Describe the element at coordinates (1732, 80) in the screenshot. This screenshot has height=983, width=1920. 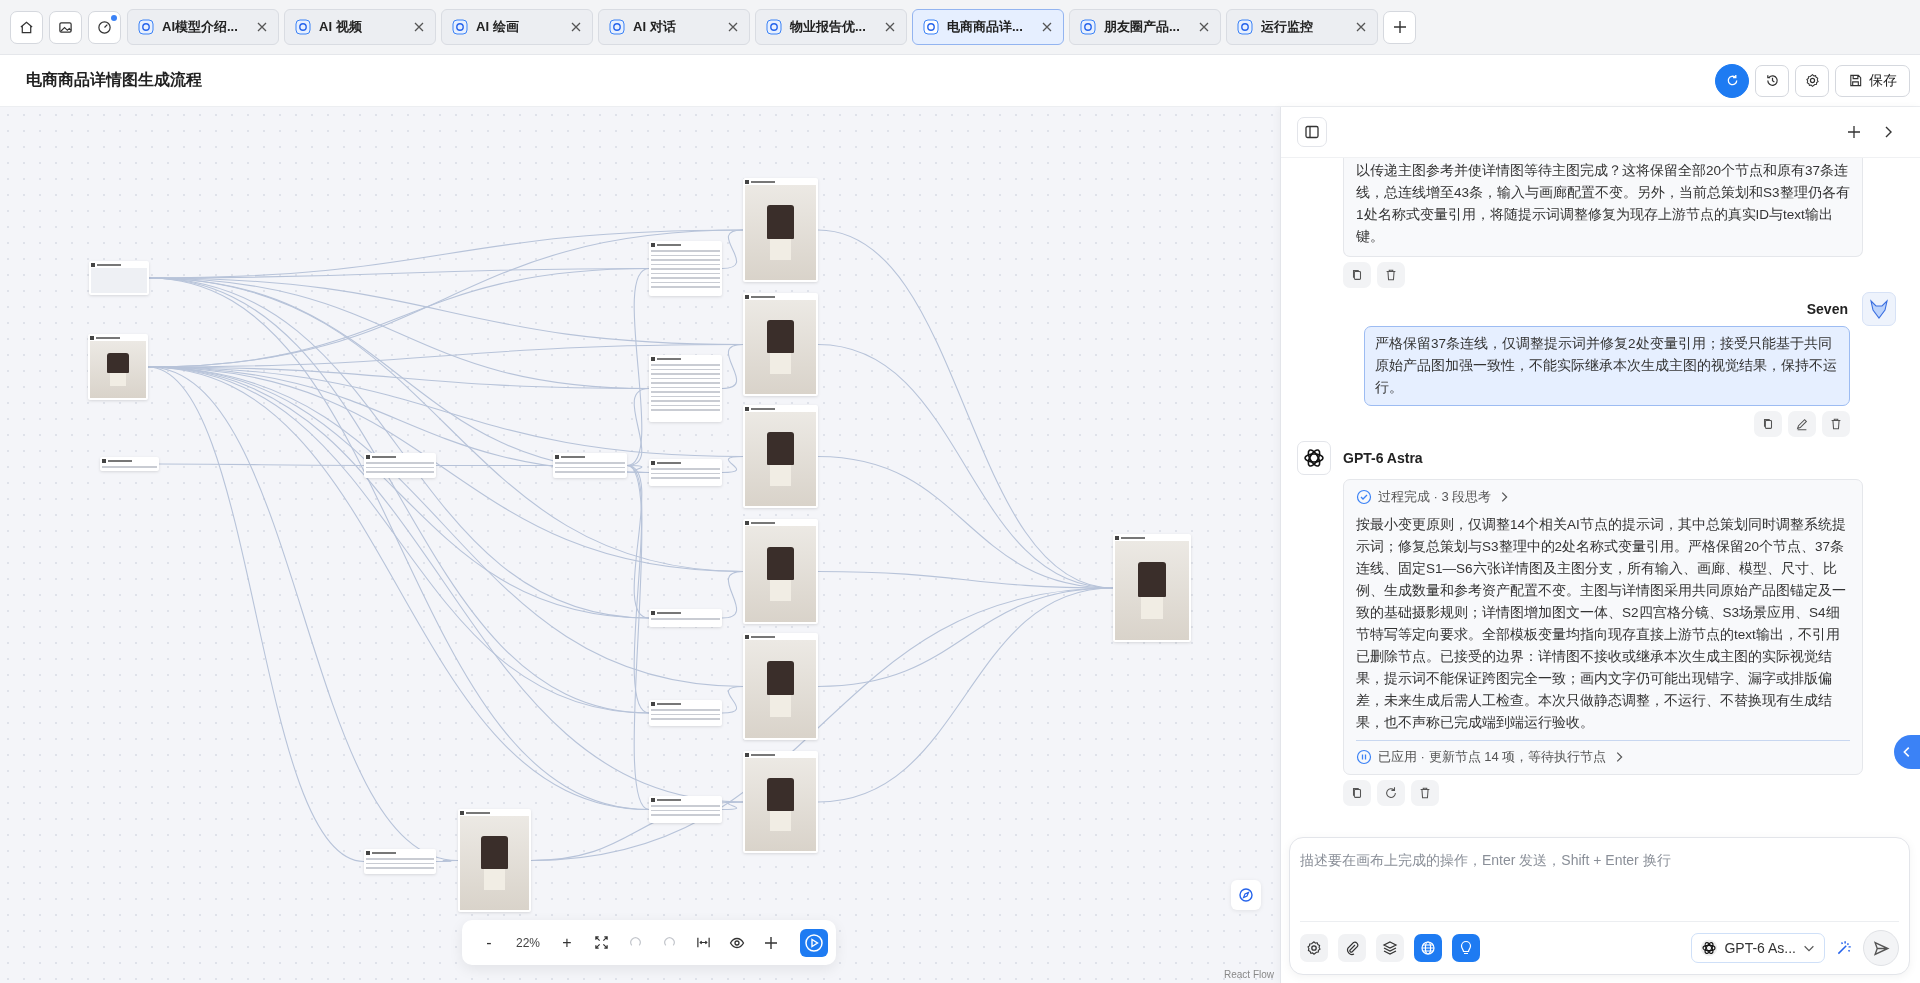
I see `refresh-button` at that location.